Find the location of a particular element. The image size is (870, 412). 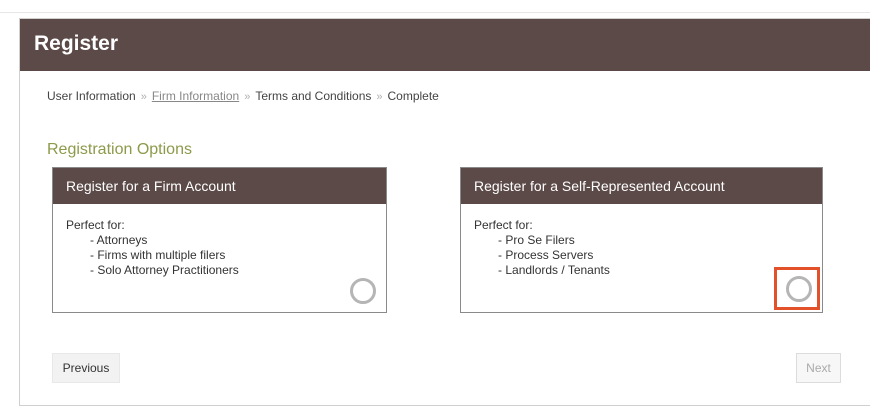

panel-header: Register is located at coordinates (445, 45).